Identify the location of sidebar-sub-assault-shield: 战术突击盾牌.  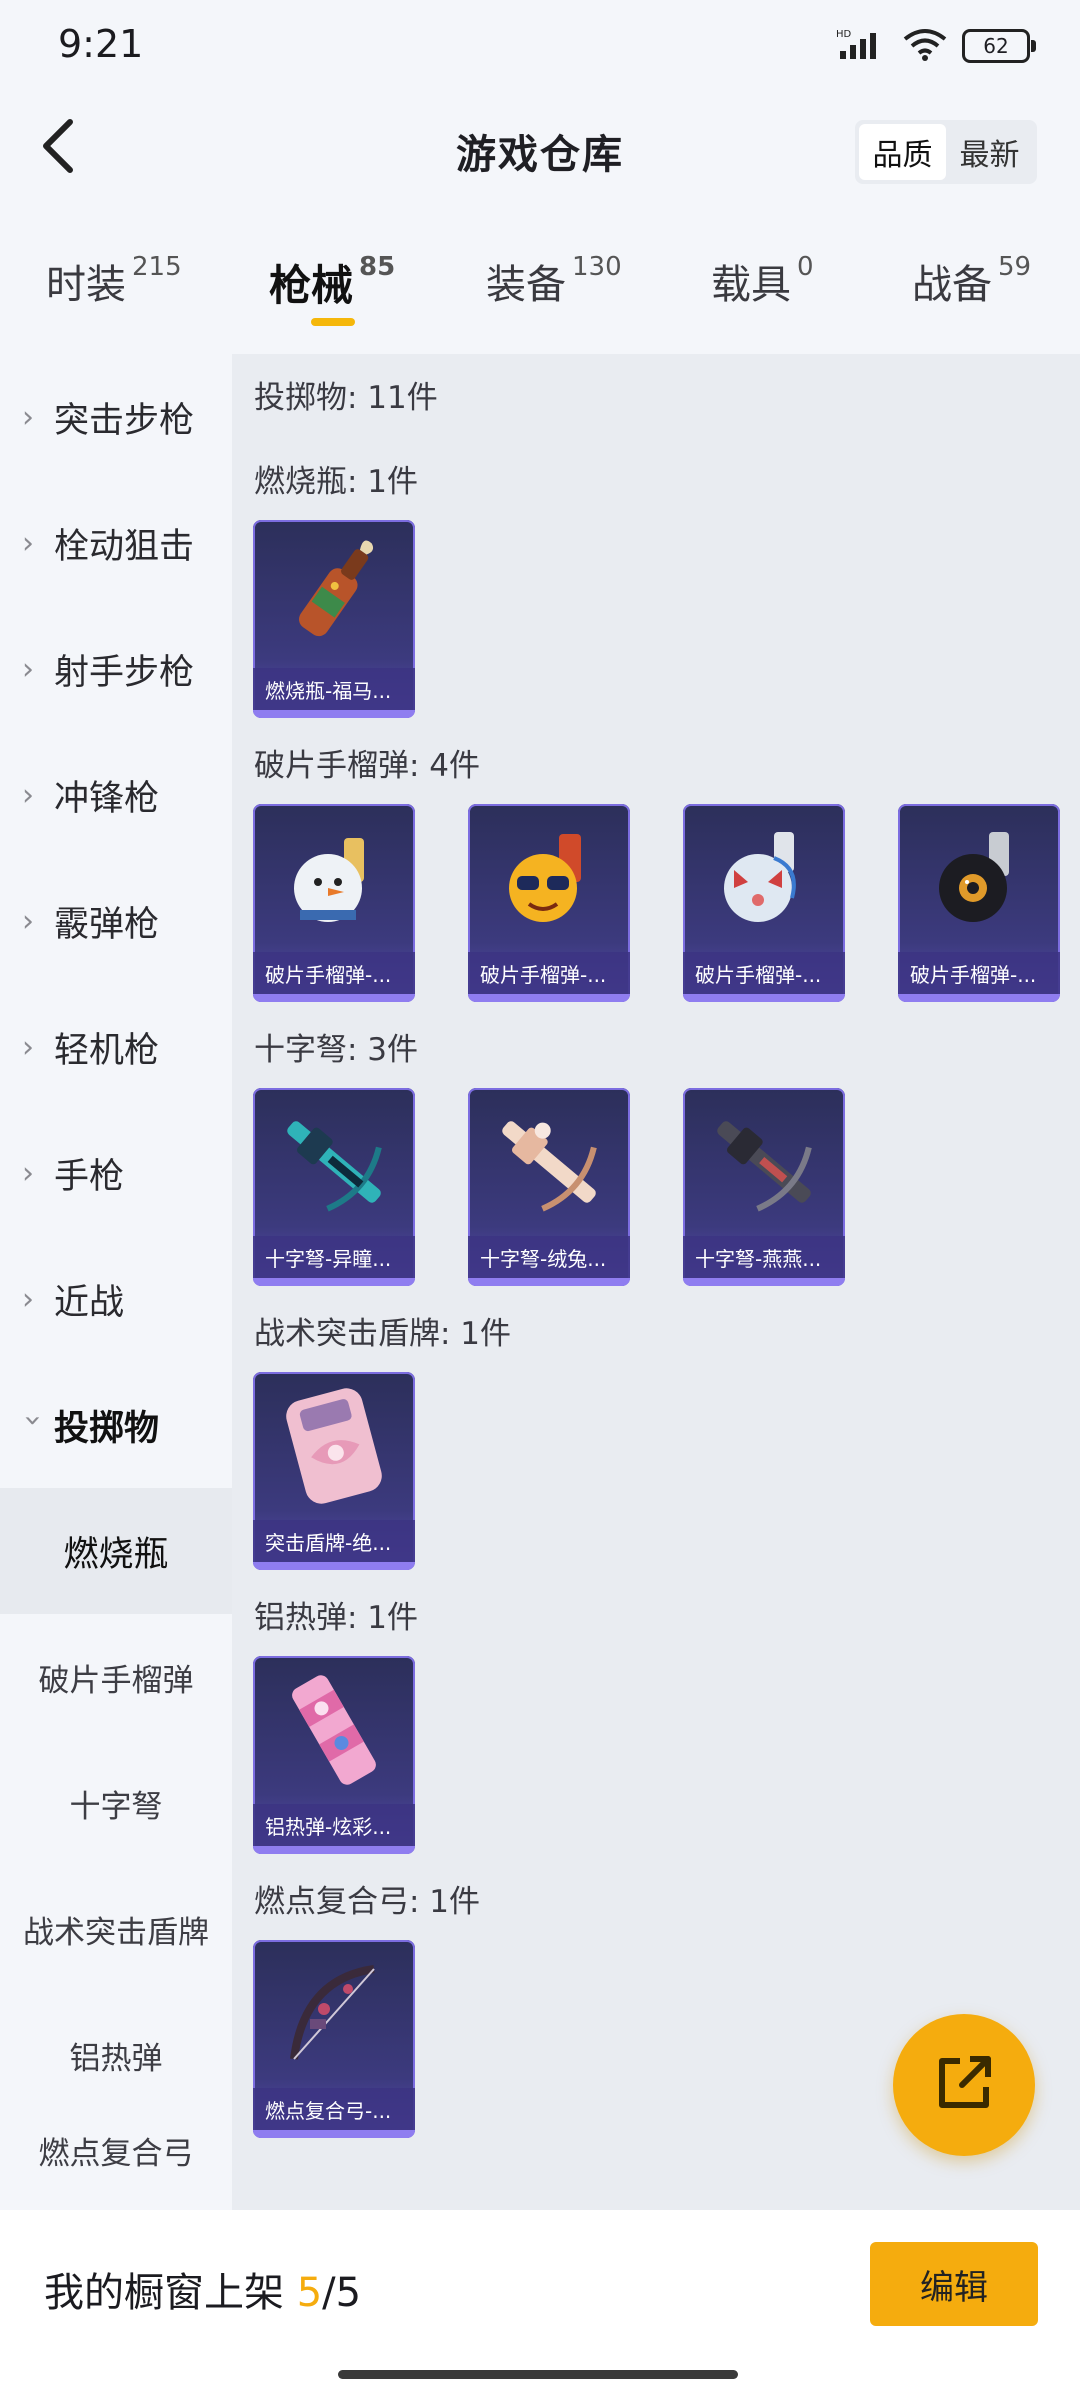
(116, 1929).